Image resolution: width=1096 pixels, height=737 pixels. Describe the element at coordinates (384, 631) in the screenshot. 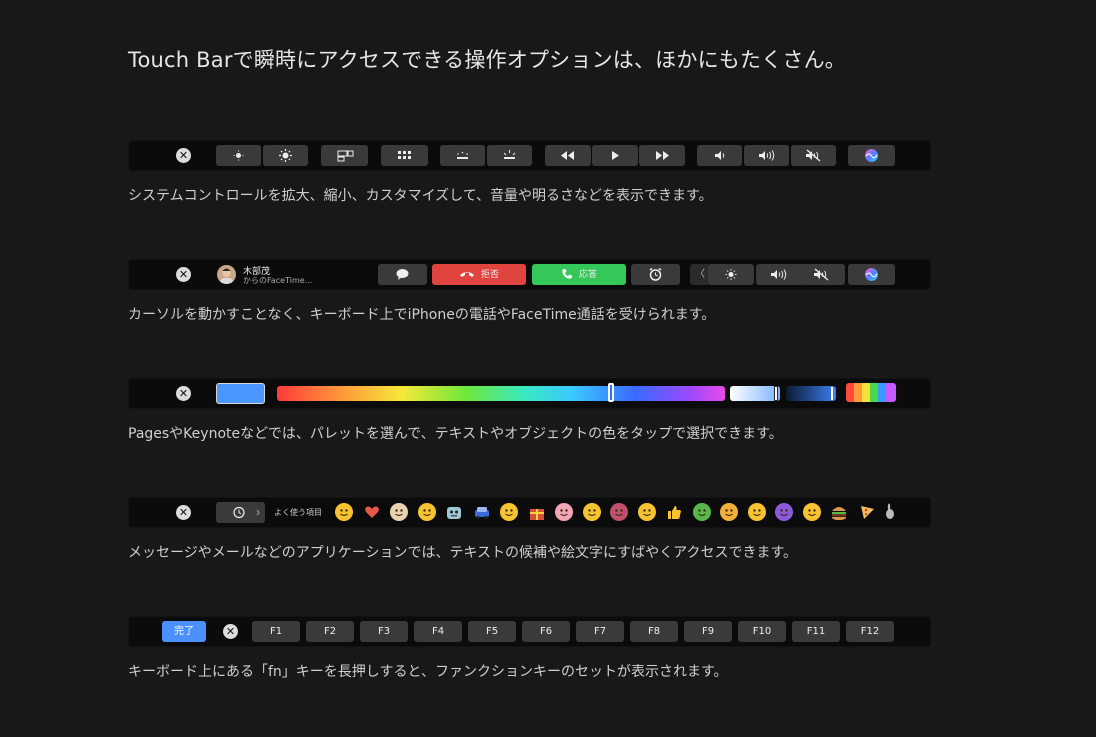

I see `fn-key-f3: F3` at that location.